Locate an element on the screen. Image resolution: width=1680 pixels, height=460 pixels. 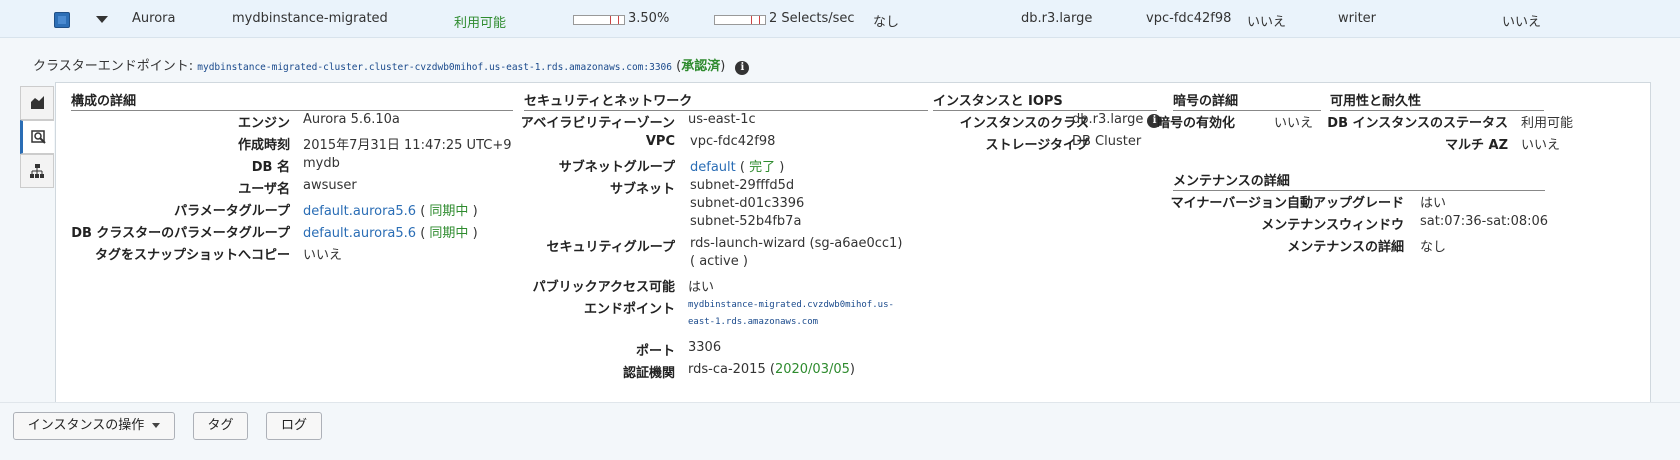
subnet-group-label: サブネットグループ is located at coordinates (616, 167).